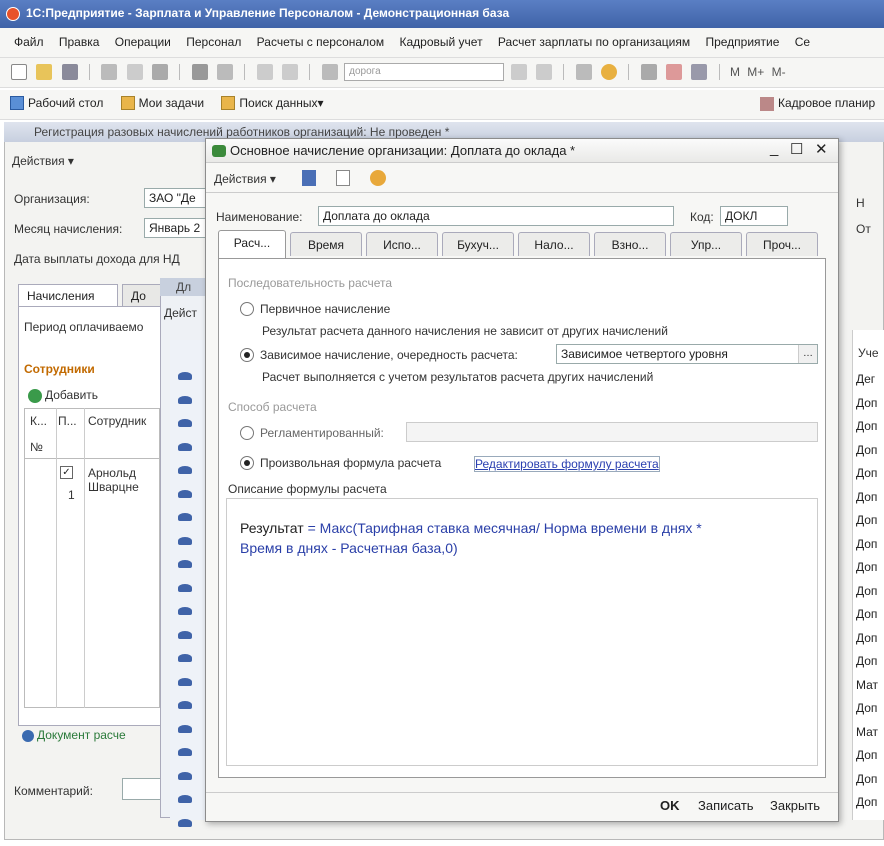 The width and height of the screenshot is (884, 846). Describe the element at coordinates (817, 103) in the screenshot. I see `hr-planning-button: Кадровое планир` at that location.